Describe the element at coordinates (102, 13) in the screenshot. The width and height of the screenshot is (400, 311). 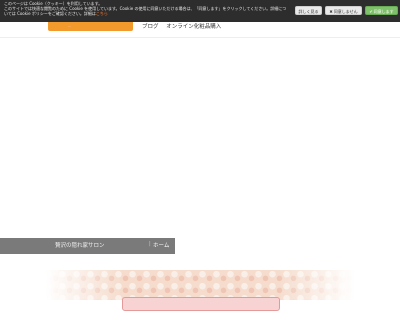
I see `cookie-policy-link: こちら` at that location.